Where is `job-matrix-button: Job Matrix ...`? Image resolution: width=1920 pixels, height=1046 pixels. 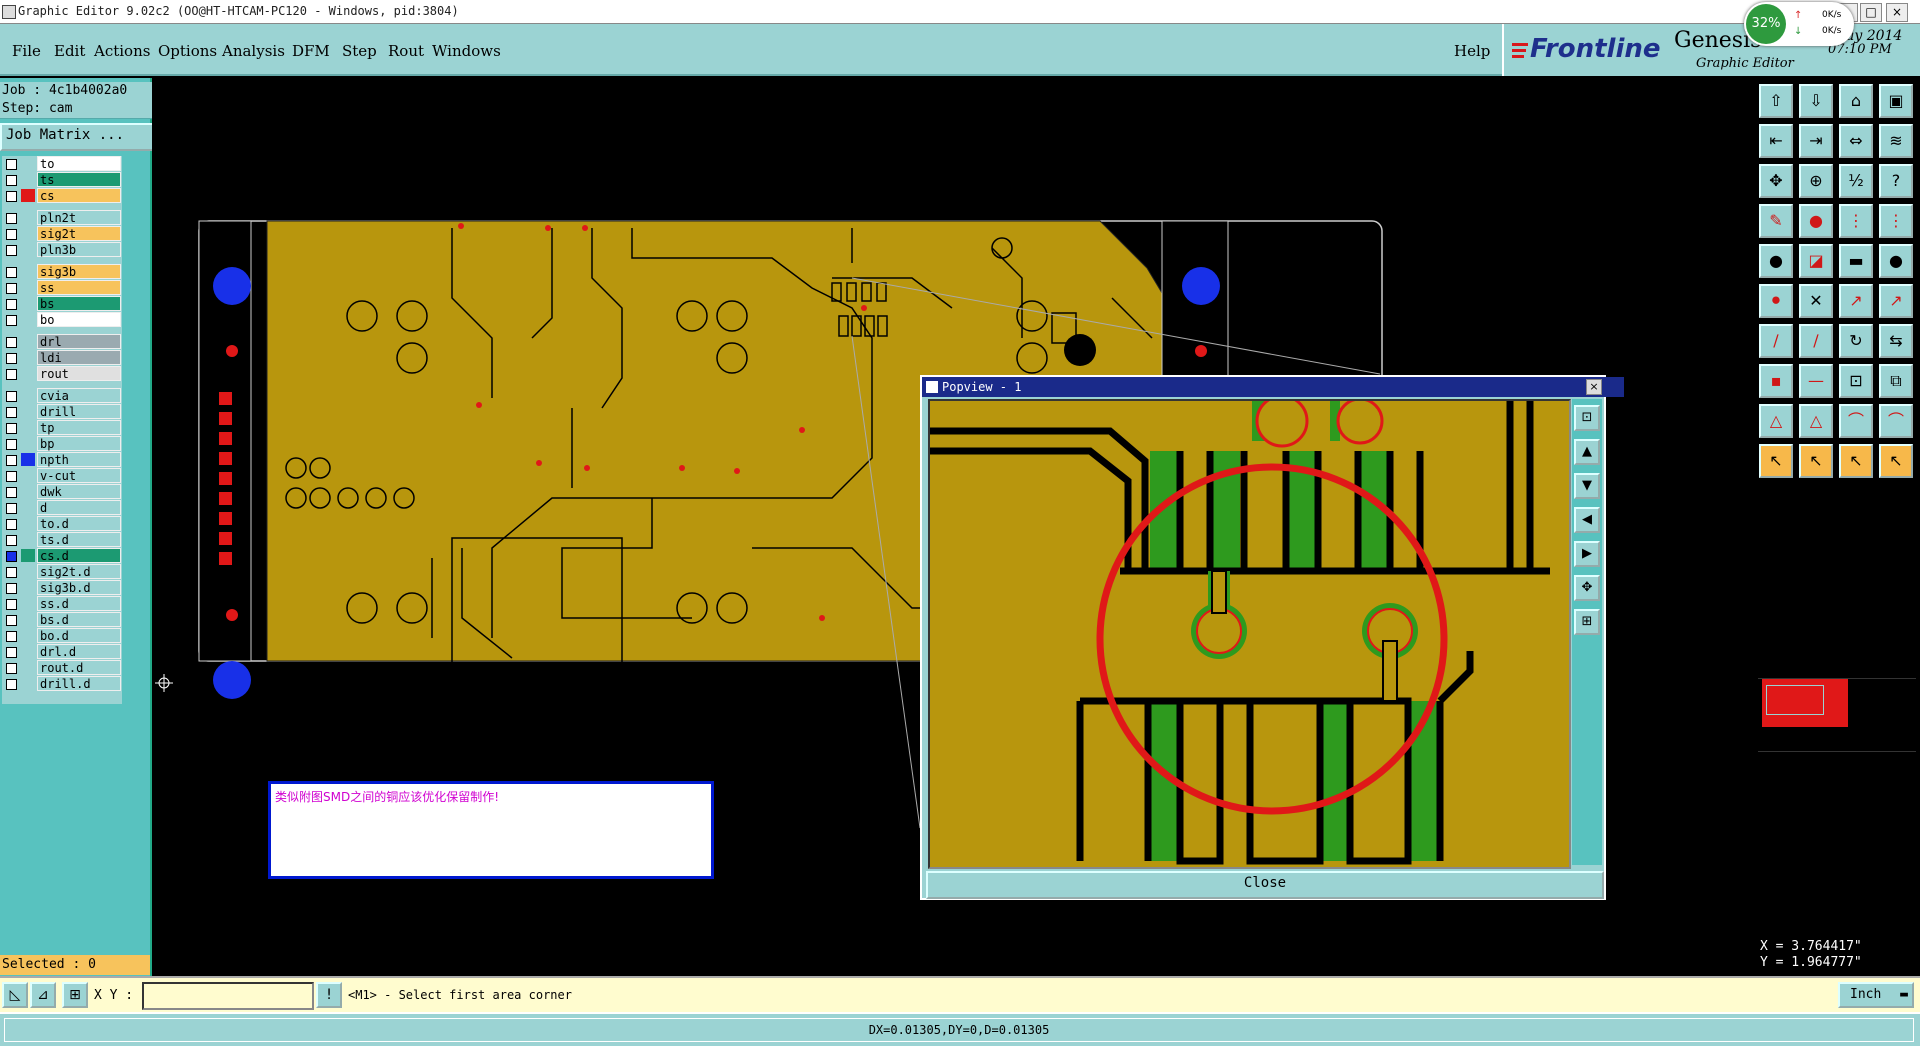
job-matrix-button: Job Matrix ... is located at coordinates (79, 137).